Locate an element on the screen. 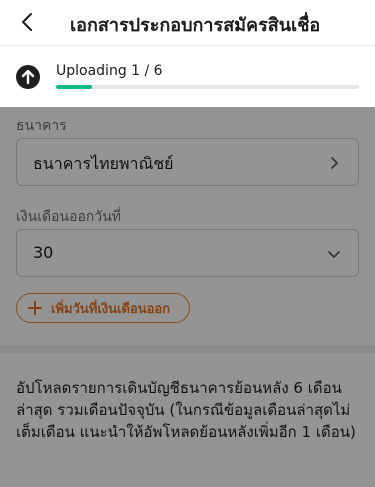 The height and width of the screenshot is (487, 375). chevron-right-icon is located at coordinates (334, 163).